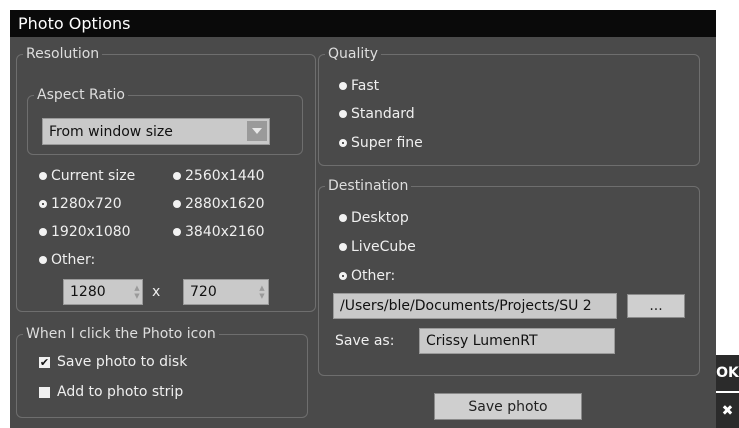  I want to click on radio-desktop: Desktop, so click(374, 218).